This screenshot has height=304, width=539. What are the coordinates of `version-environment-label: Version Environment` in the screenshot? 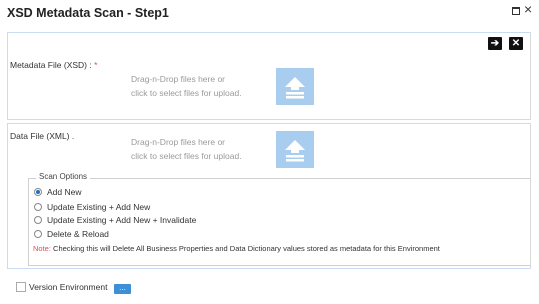 It's located at (68, 287).